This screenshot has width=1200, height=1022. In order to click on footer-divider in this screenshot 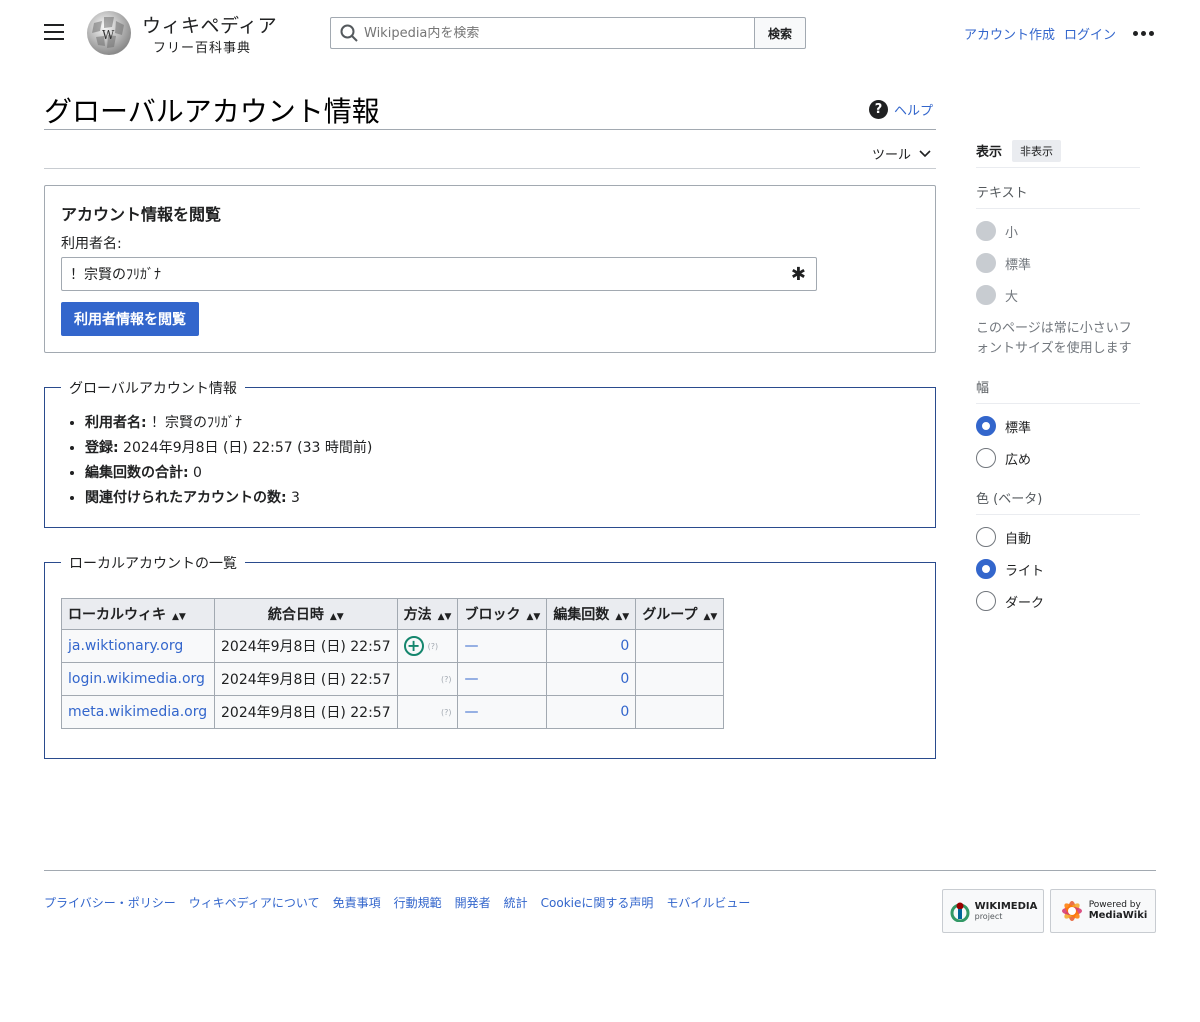, I will do `click(600, 870)`.